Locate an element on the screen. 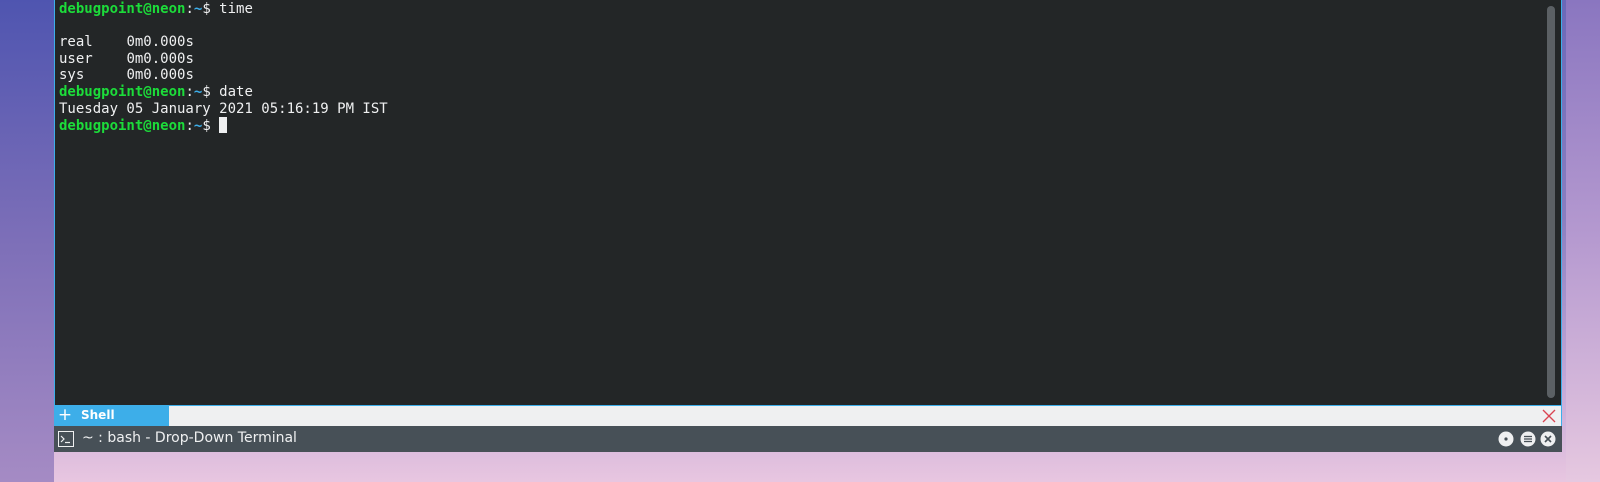 The image size is (1600, 482). terminal-output-line: Tuesday 05 January 2021 05:16:19 PM IST is located at coordinates (223, 109).